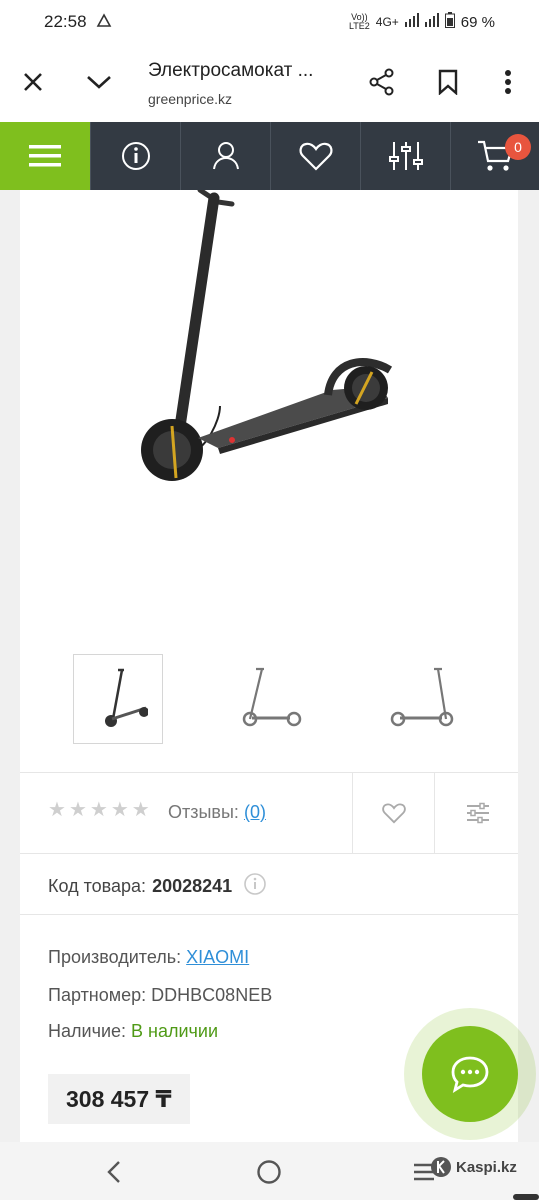 The height and width of the screenshot is (1200, 539). What do you see at coordinates (477, 22) in the screenshot?
I see `battery-percent: 69 %` at bounding box center [477, 22].